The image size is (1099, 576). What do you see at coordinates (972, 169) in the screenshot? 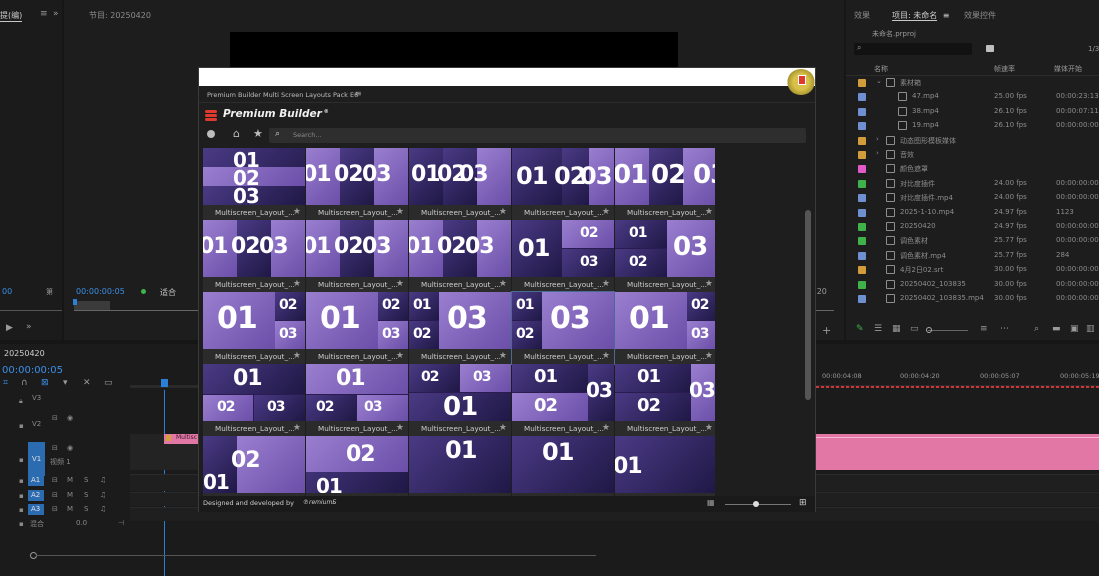
I see `project-list-item: 颜色遮罩` at bounding box center [972, 169].